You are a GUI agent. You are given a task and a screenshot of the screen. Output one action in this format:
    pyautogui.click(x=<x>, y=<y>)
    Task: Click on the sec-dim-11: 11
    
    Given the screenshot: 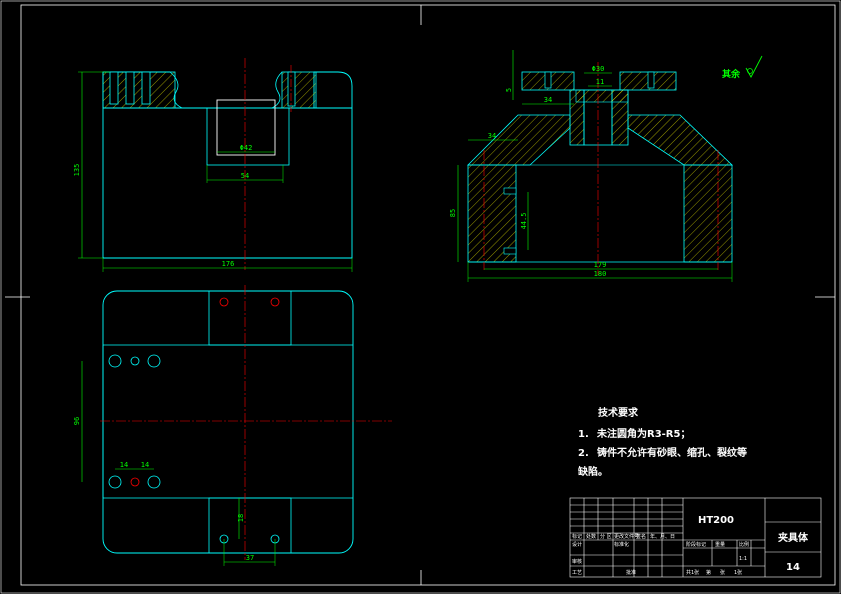 What is the action you would take?
    pyautogui.click(x=600, y=82)
    